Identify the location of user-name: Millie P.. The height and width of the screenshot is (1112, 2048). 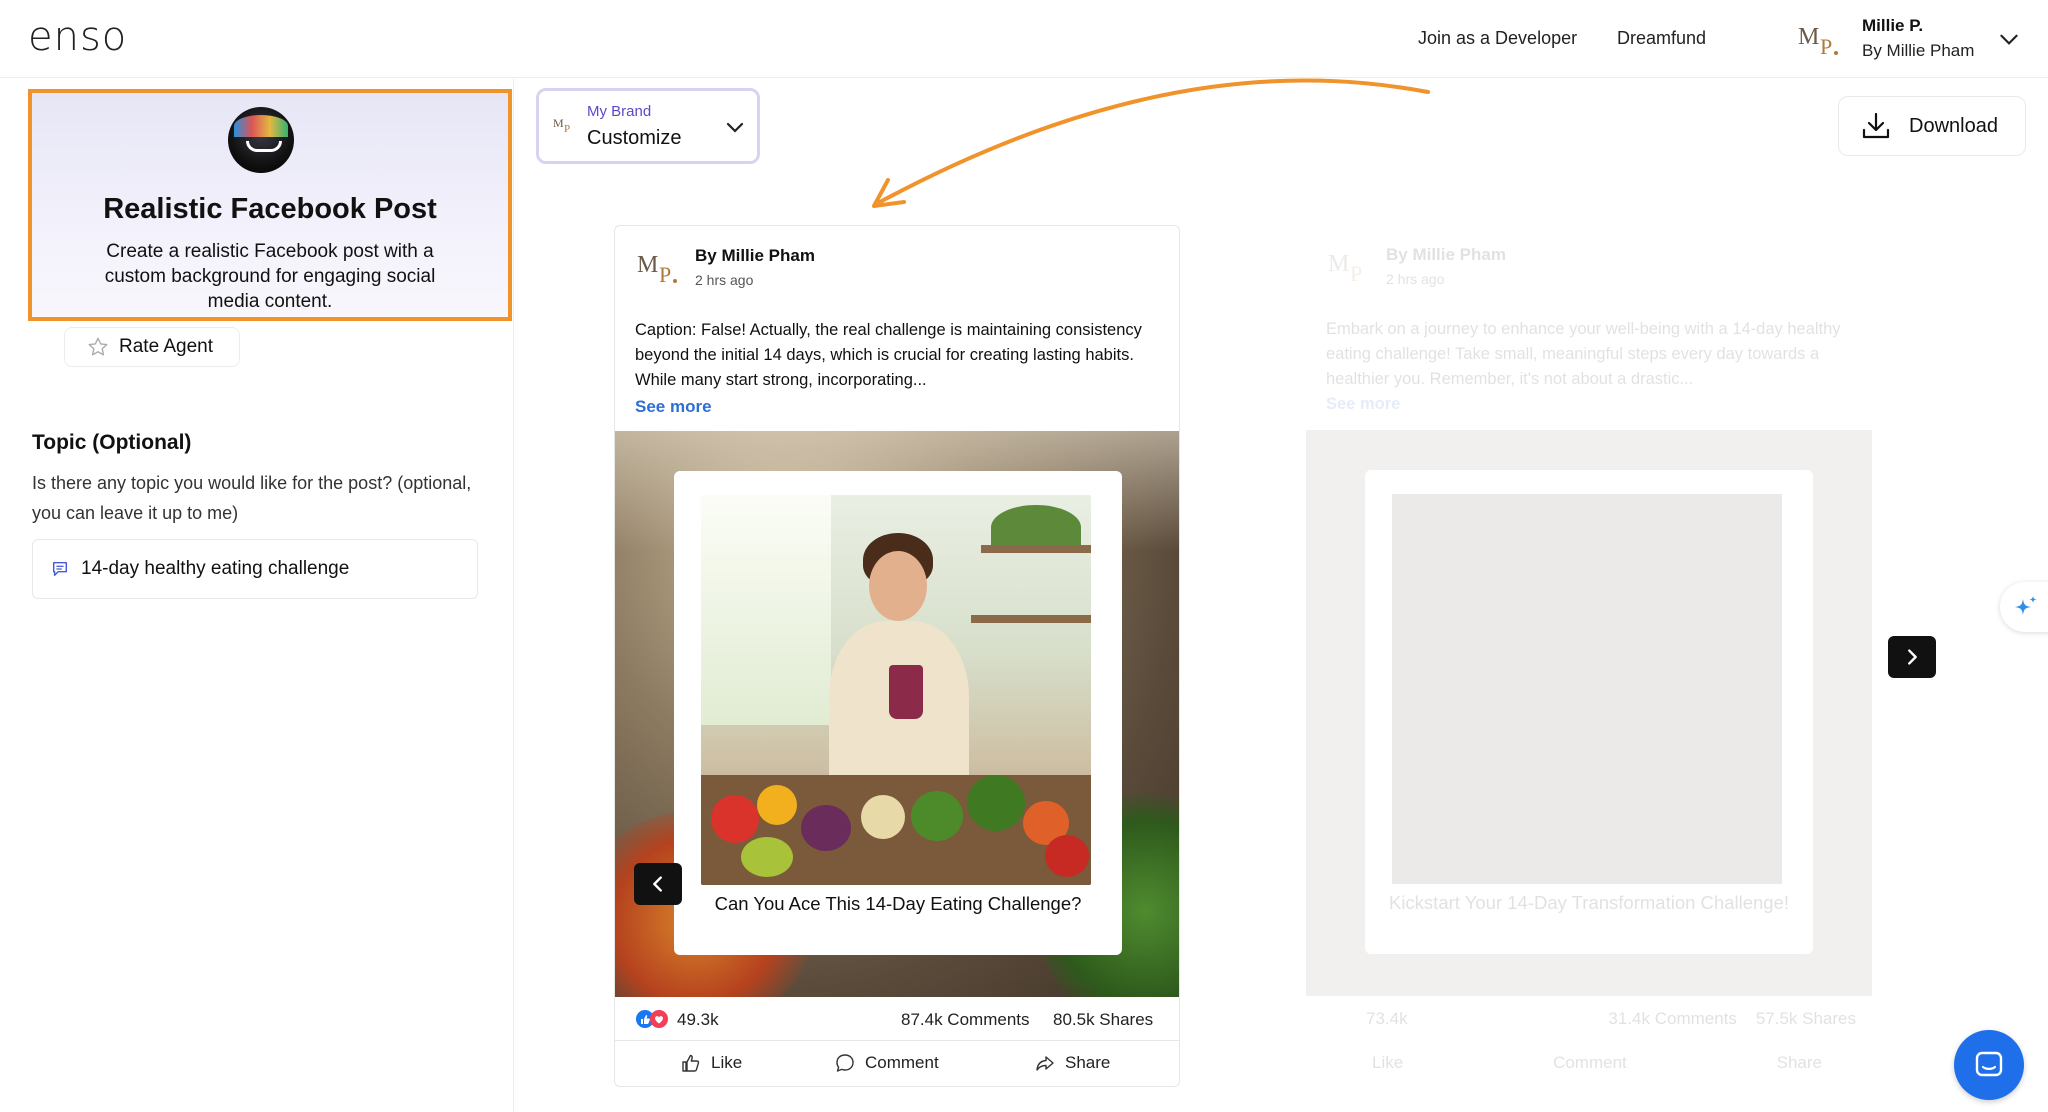
(1892, 26).